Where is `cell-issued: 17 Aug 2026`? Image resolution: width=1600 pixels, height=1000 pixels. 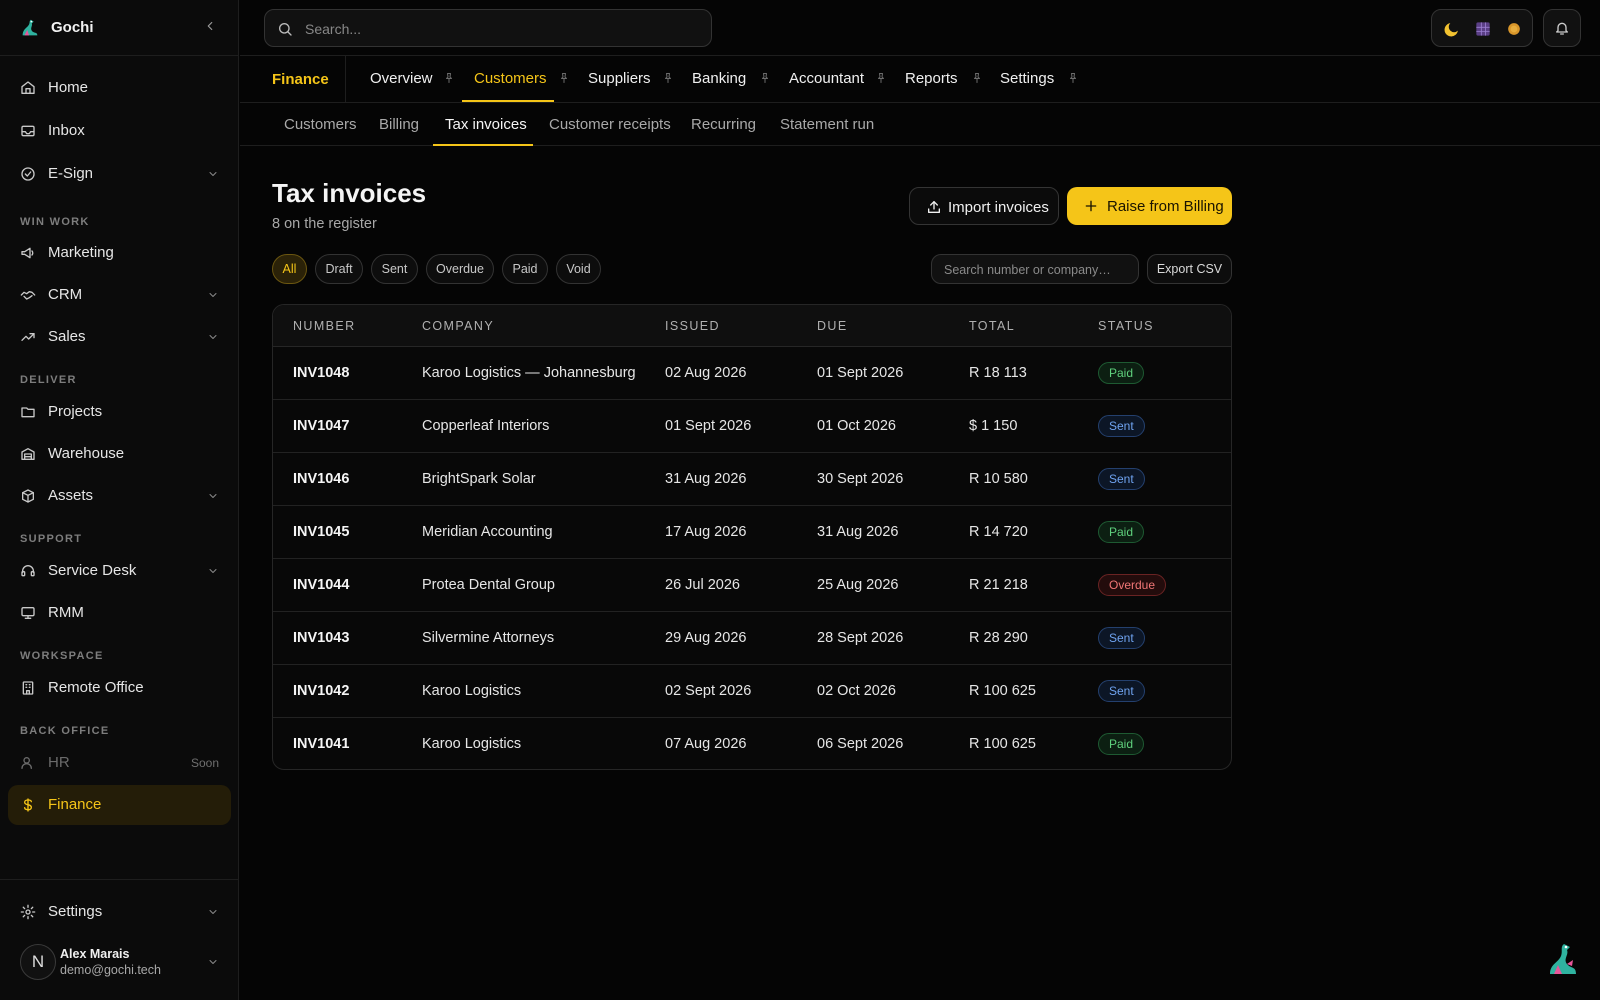
cell-issued: 17 Aug 2026 is located at coordinates (706, 532).